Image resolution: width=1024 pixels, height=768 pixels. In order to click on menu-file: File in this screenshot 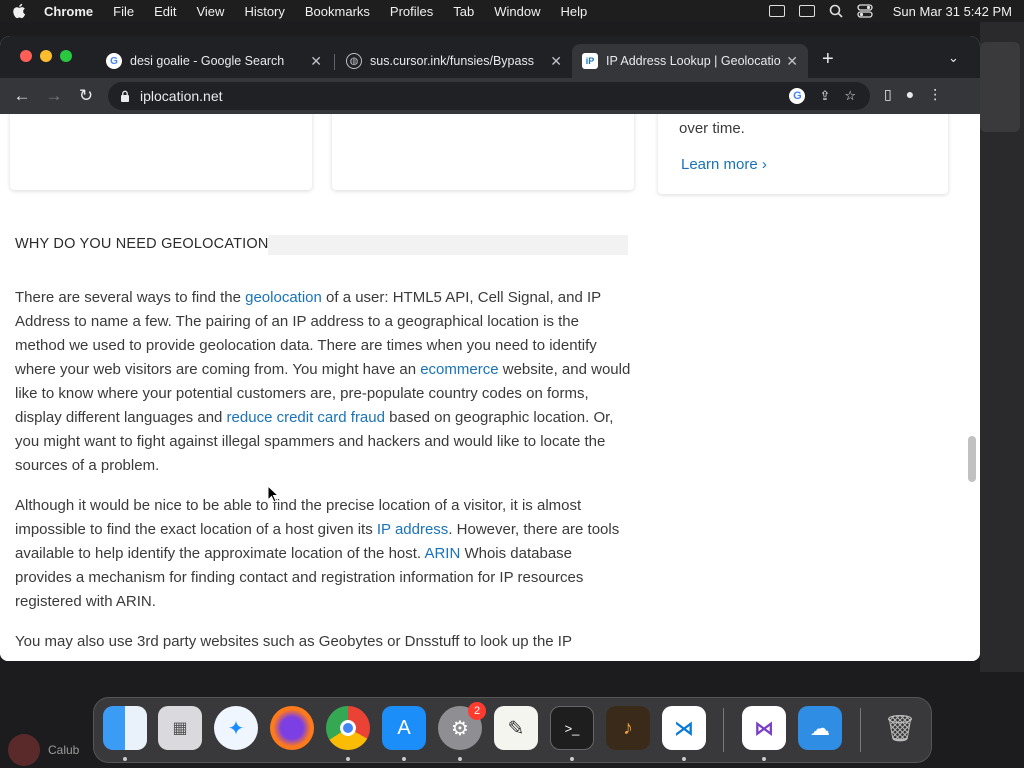, I will do `click(123, 11)`.